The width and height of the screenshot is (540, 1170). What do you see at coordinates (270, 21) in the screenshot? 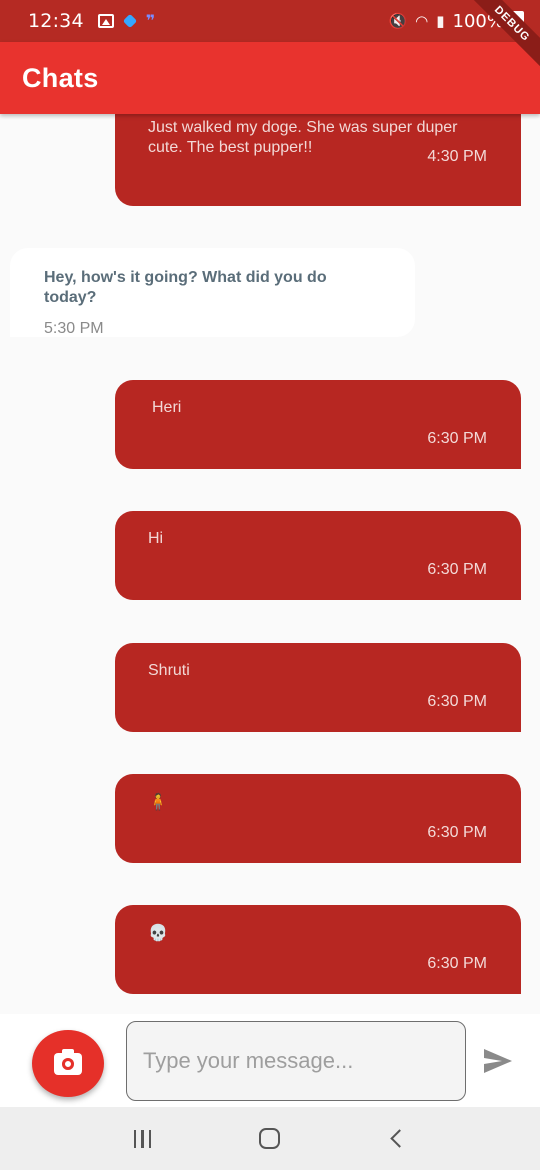
I see `status-bar: 12:34 ❞ 🔇 ◠ ▮ 100%` at bounding box center [270, 21].